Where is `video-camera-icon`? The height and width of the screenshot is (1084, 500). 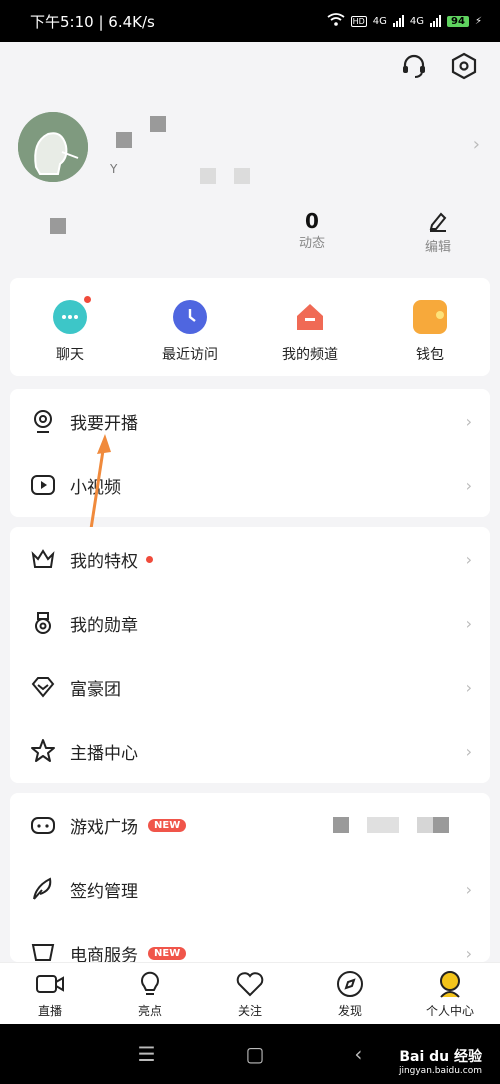 video-camera-icon is located at coordinates (50, 984).